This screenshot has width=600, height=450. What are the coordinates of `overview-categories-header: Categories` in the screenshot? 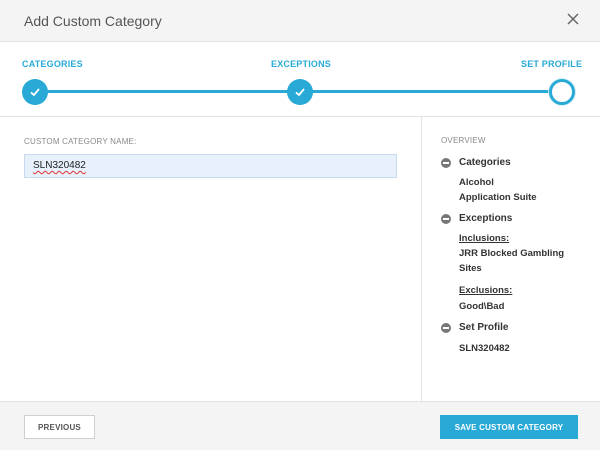 It's located at (476, 162).